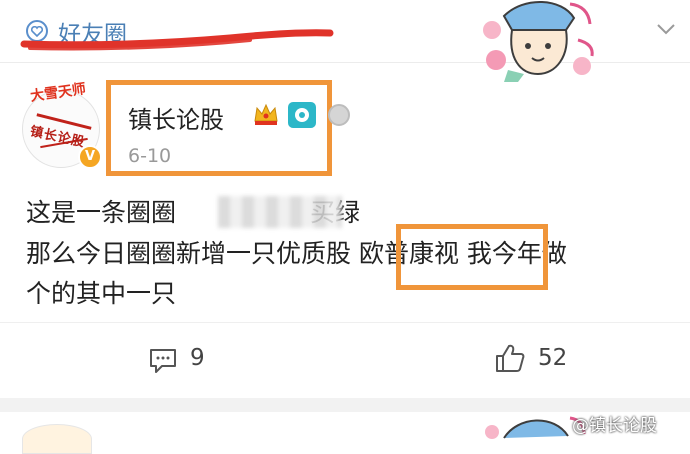 The height and width of the screenshot is (454, 690). What do you see at coordinates (266, 114) in the screenshot?
I see `crown-vip-icon` at bounding box center [266, 114].